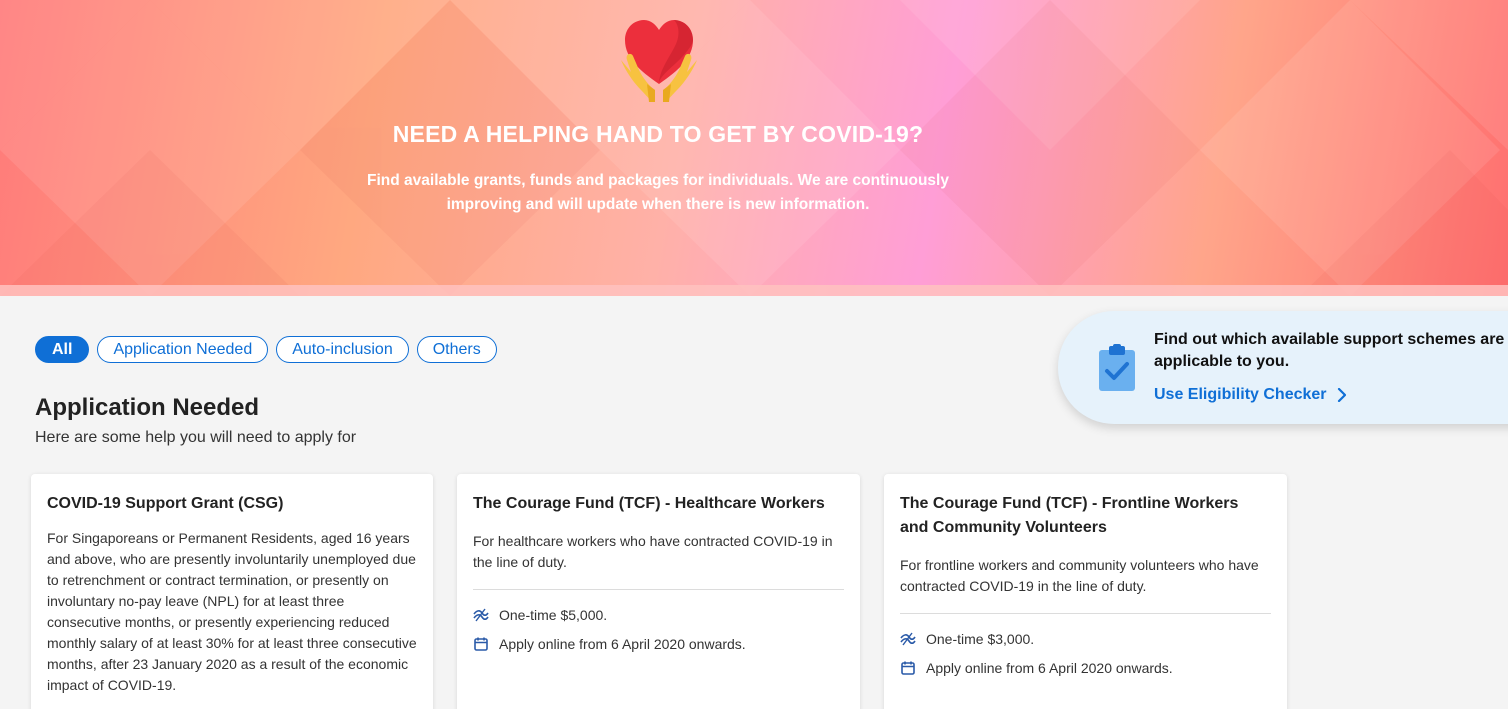 The image size is (1508, 709). Describe the element at coordinates (183, 349) in the screenshot. I see `filter-chip-application-needed: Application Needed` at that location.